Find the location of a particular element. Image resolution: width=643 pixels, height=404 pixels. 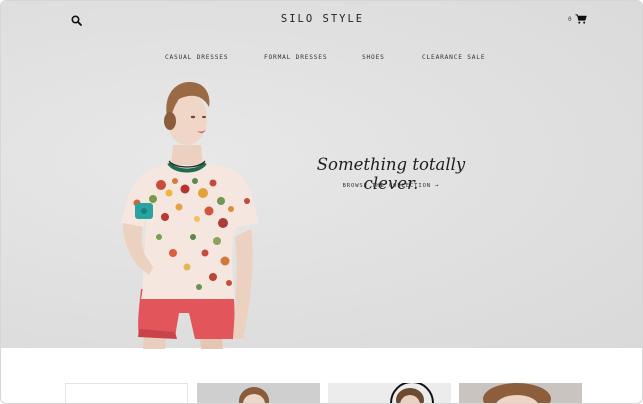

nav-item-formal-dresses: FORMAL DRESSES is located at coordinates (295, 57).